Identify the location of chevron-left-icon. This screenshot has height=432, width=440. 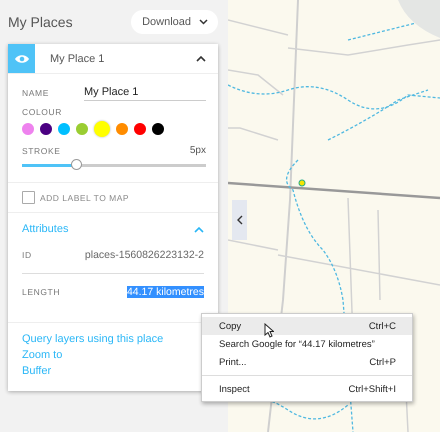
(239, 220).